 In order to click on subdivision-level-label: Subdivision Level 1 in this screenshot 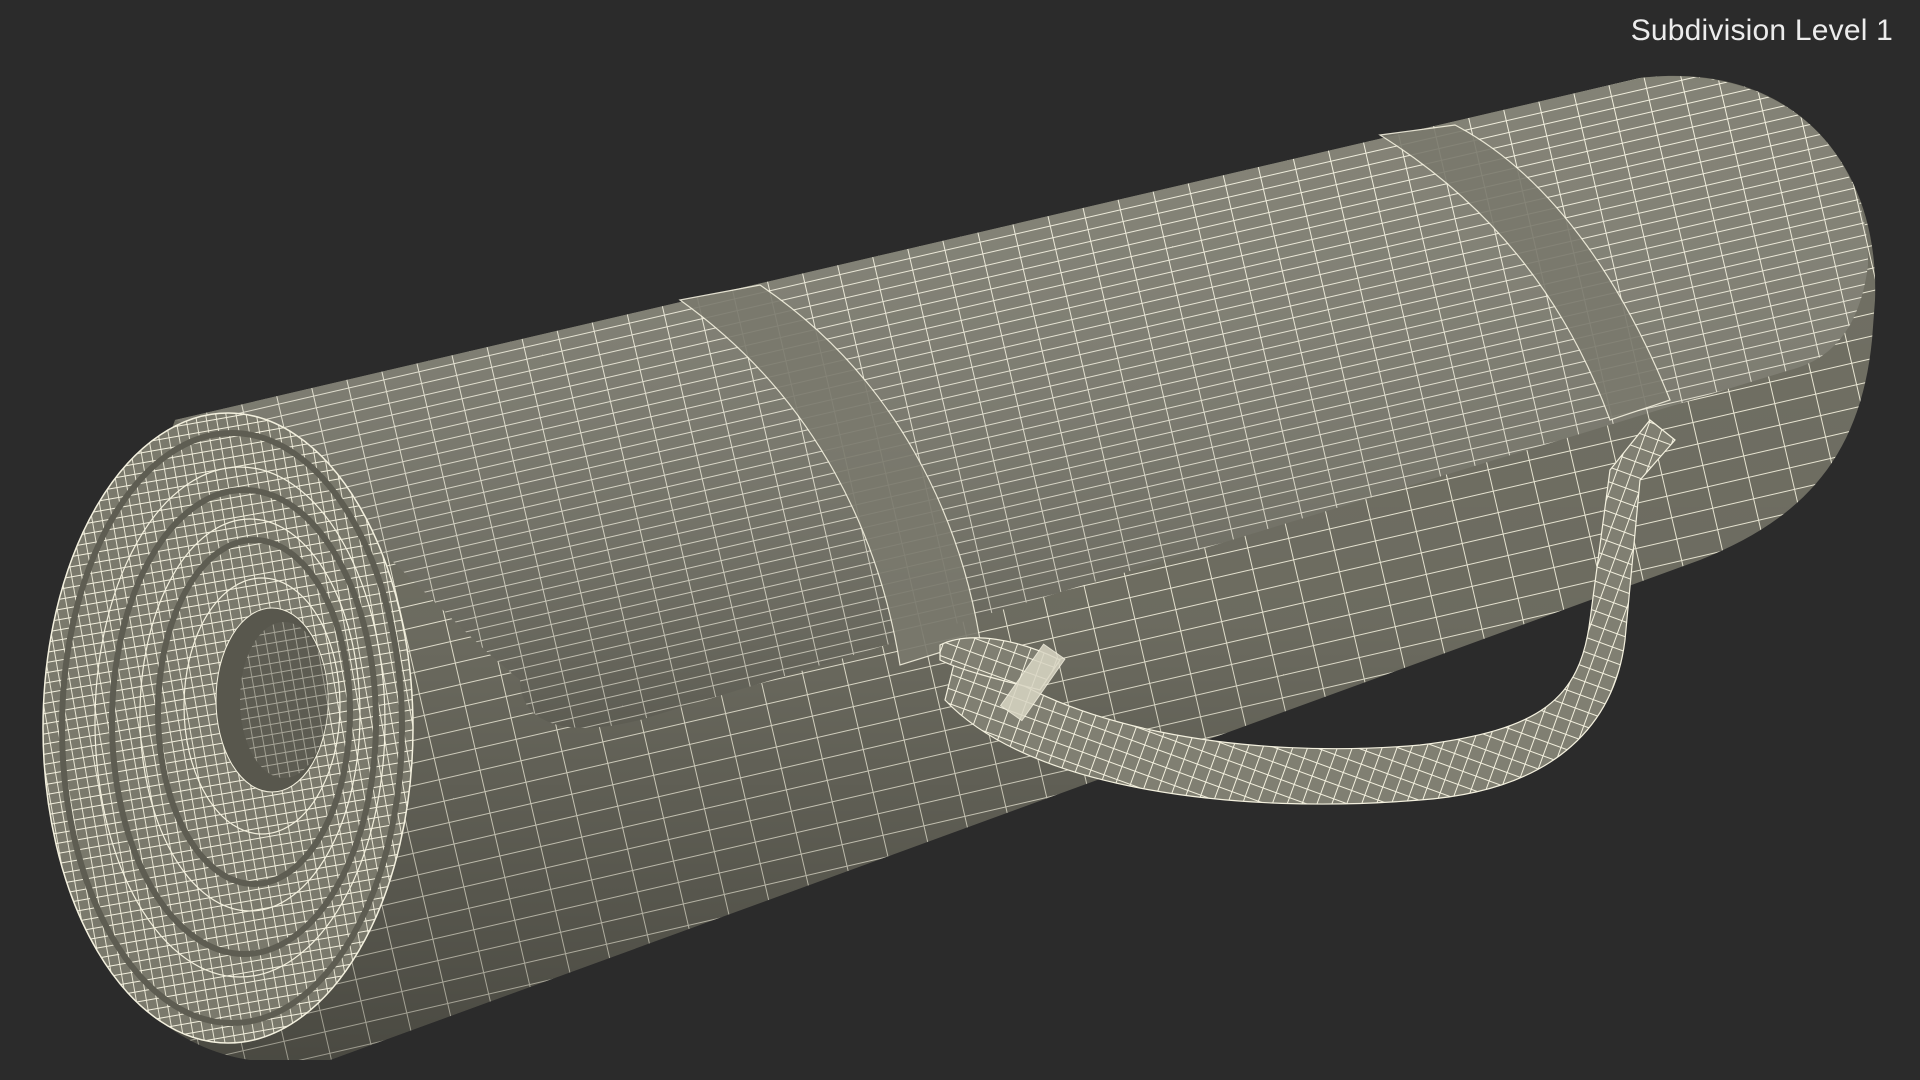, I will do `click(1761, 30)`.